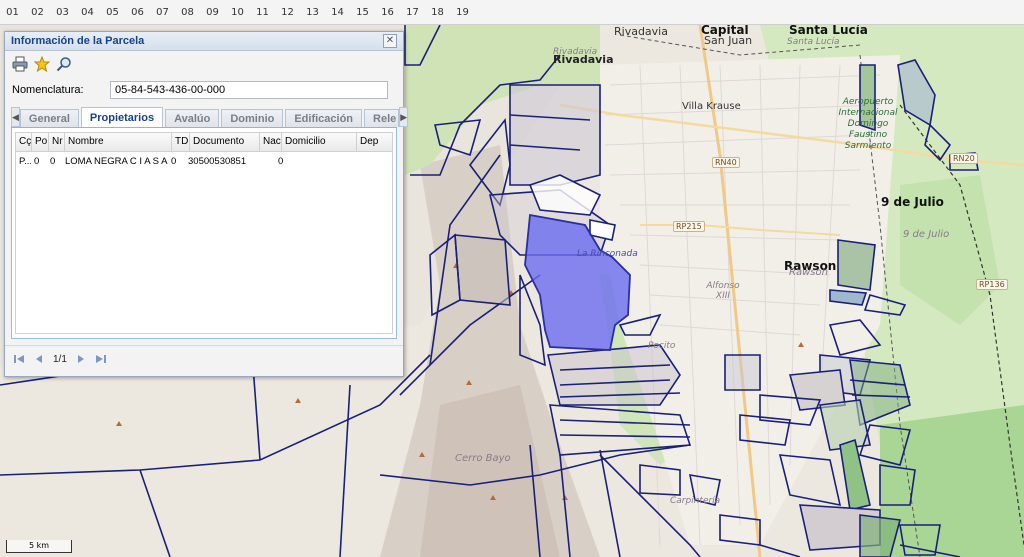 This screenshot has width=1024, height=557. Describe the element at coordinates (723, 291) in the screenshot. I see `label-alfonso: Alfonso XIII` at that location.